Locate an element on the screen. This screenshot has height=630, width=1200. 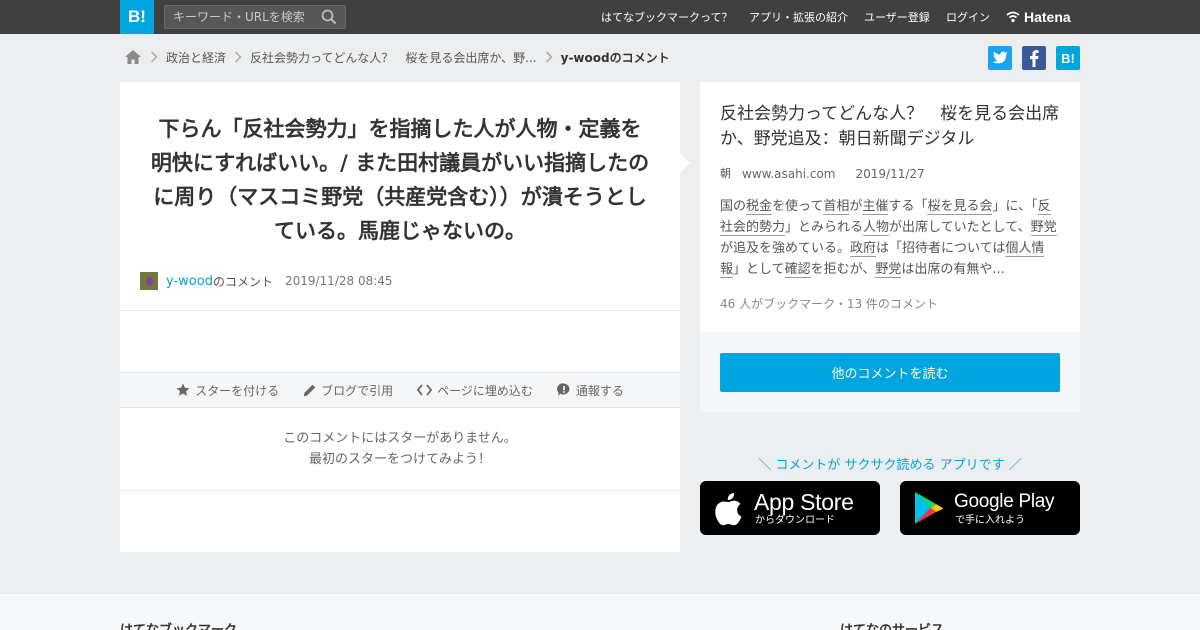
keyword-link: 首相 is located at coordinates (836, 207).